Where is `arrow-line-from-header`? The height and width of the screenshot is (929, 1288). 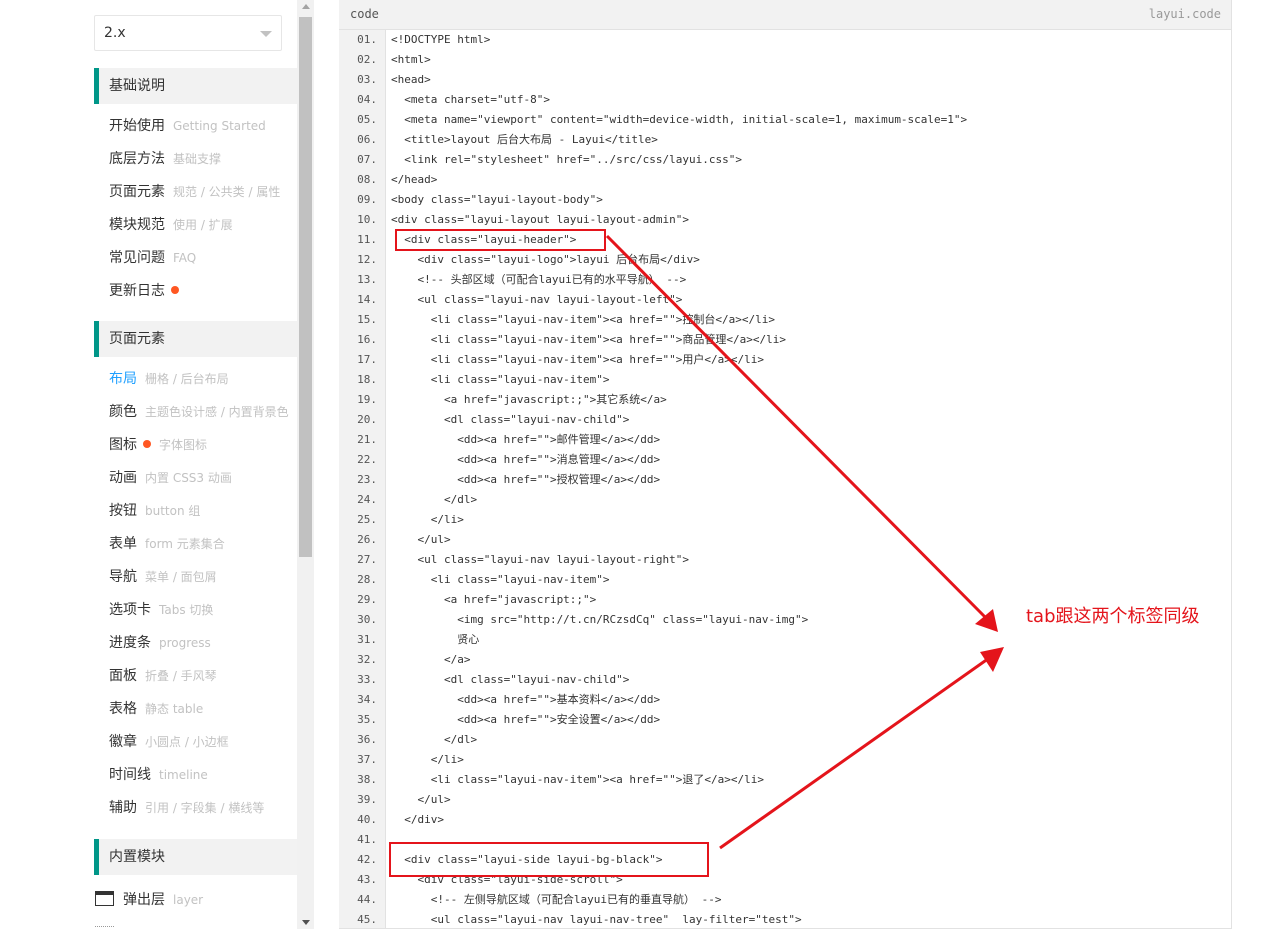 arrow-line-from-header is located at coordinates (797, 428).